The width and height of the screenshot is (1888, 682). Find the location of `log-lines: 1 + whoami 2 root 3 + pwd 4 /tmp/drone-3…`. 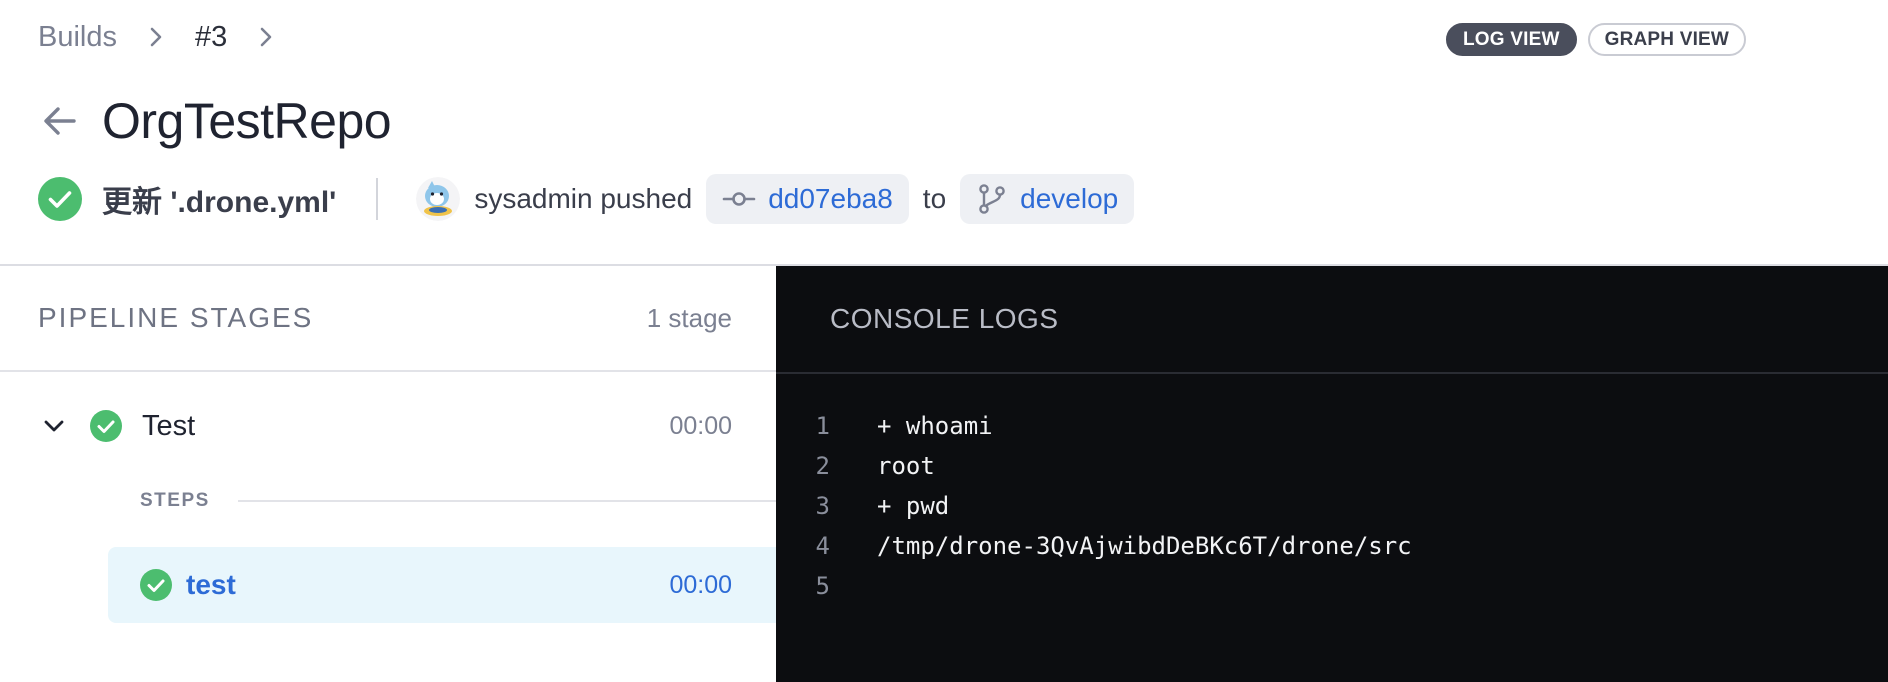

log-lines: 1 + whoami 2 root 3 + pwd 4 /tmp/drone-3… is located at coordinates (1094, 506).